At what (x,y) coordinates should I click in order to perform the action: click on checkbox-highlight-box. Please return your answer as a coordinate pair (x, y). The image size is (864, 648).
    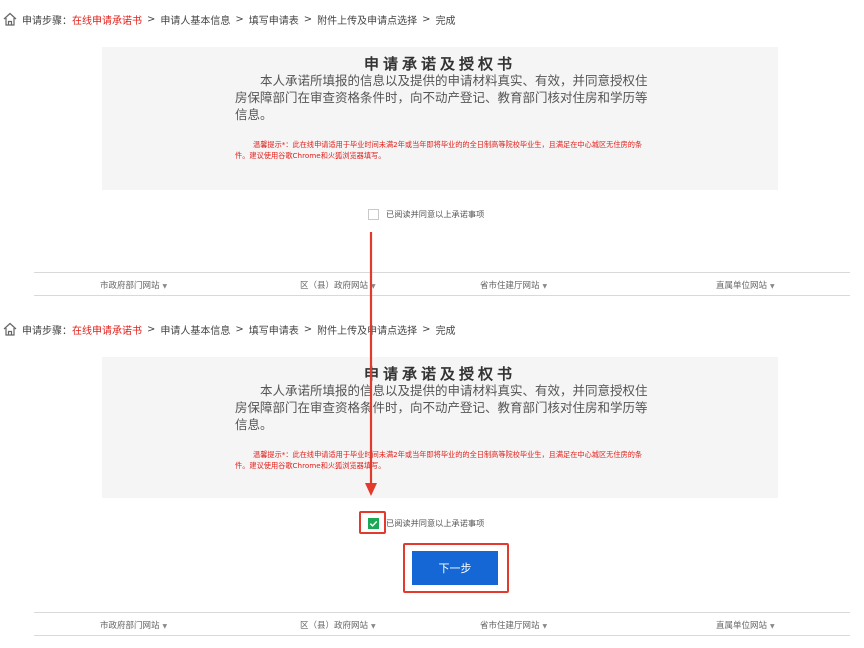
    Looking at the image, I should click on (372, 522).